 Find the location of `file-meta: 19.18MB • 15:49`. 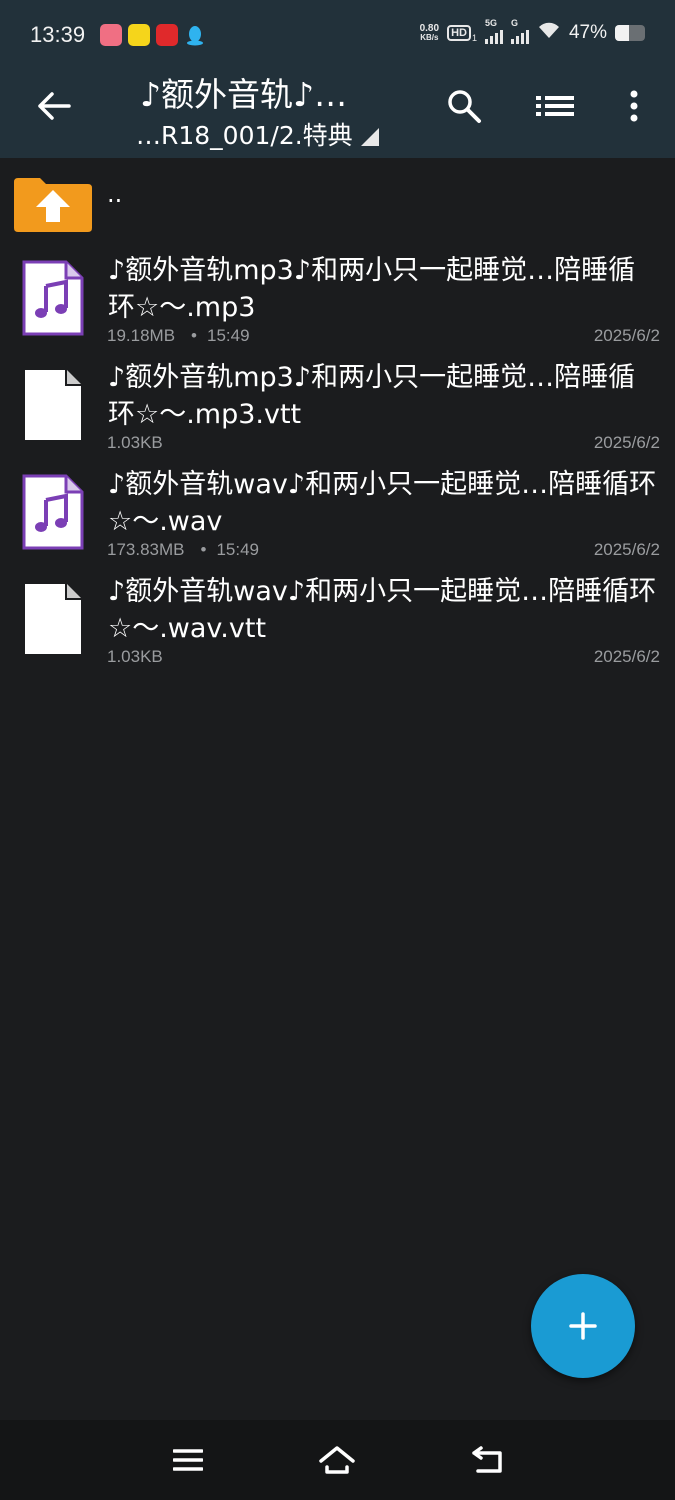

file-meta: 19.18MB • 15:49 is located at coordinates (178, 336).